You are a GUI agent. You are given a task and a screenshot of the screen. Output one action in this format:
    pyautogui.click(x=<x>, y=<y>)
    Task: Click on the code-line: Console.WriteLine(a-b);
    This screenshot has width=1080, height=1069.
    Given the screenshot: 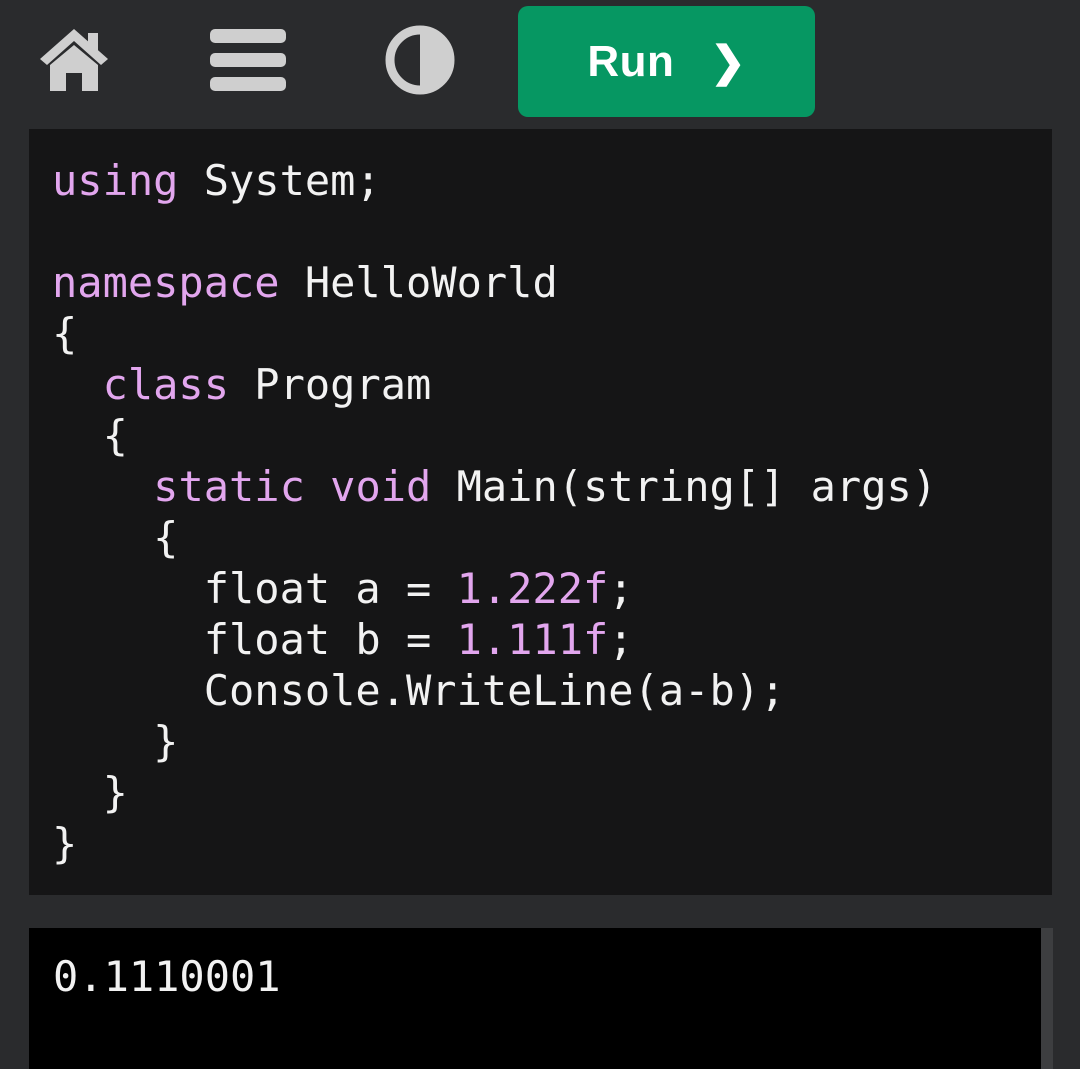 What is the action you would take?
    pyautogui.click(x=552, y=690)
    